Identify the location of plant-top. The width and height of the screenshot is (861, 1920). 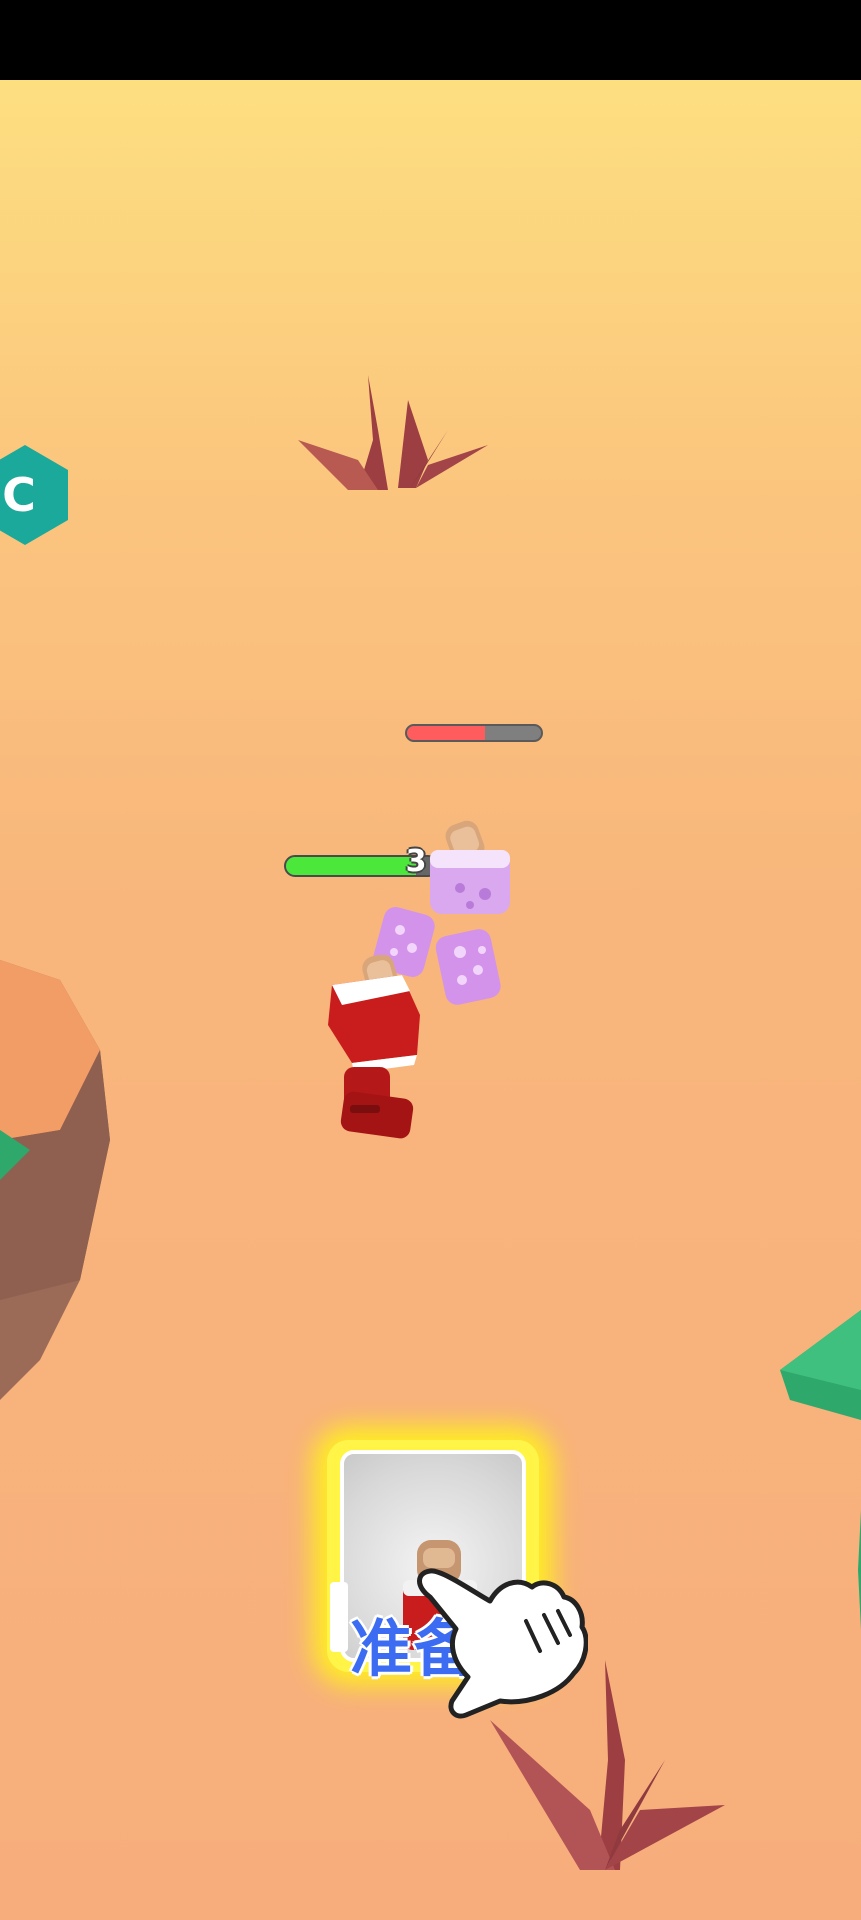
(393, 432).